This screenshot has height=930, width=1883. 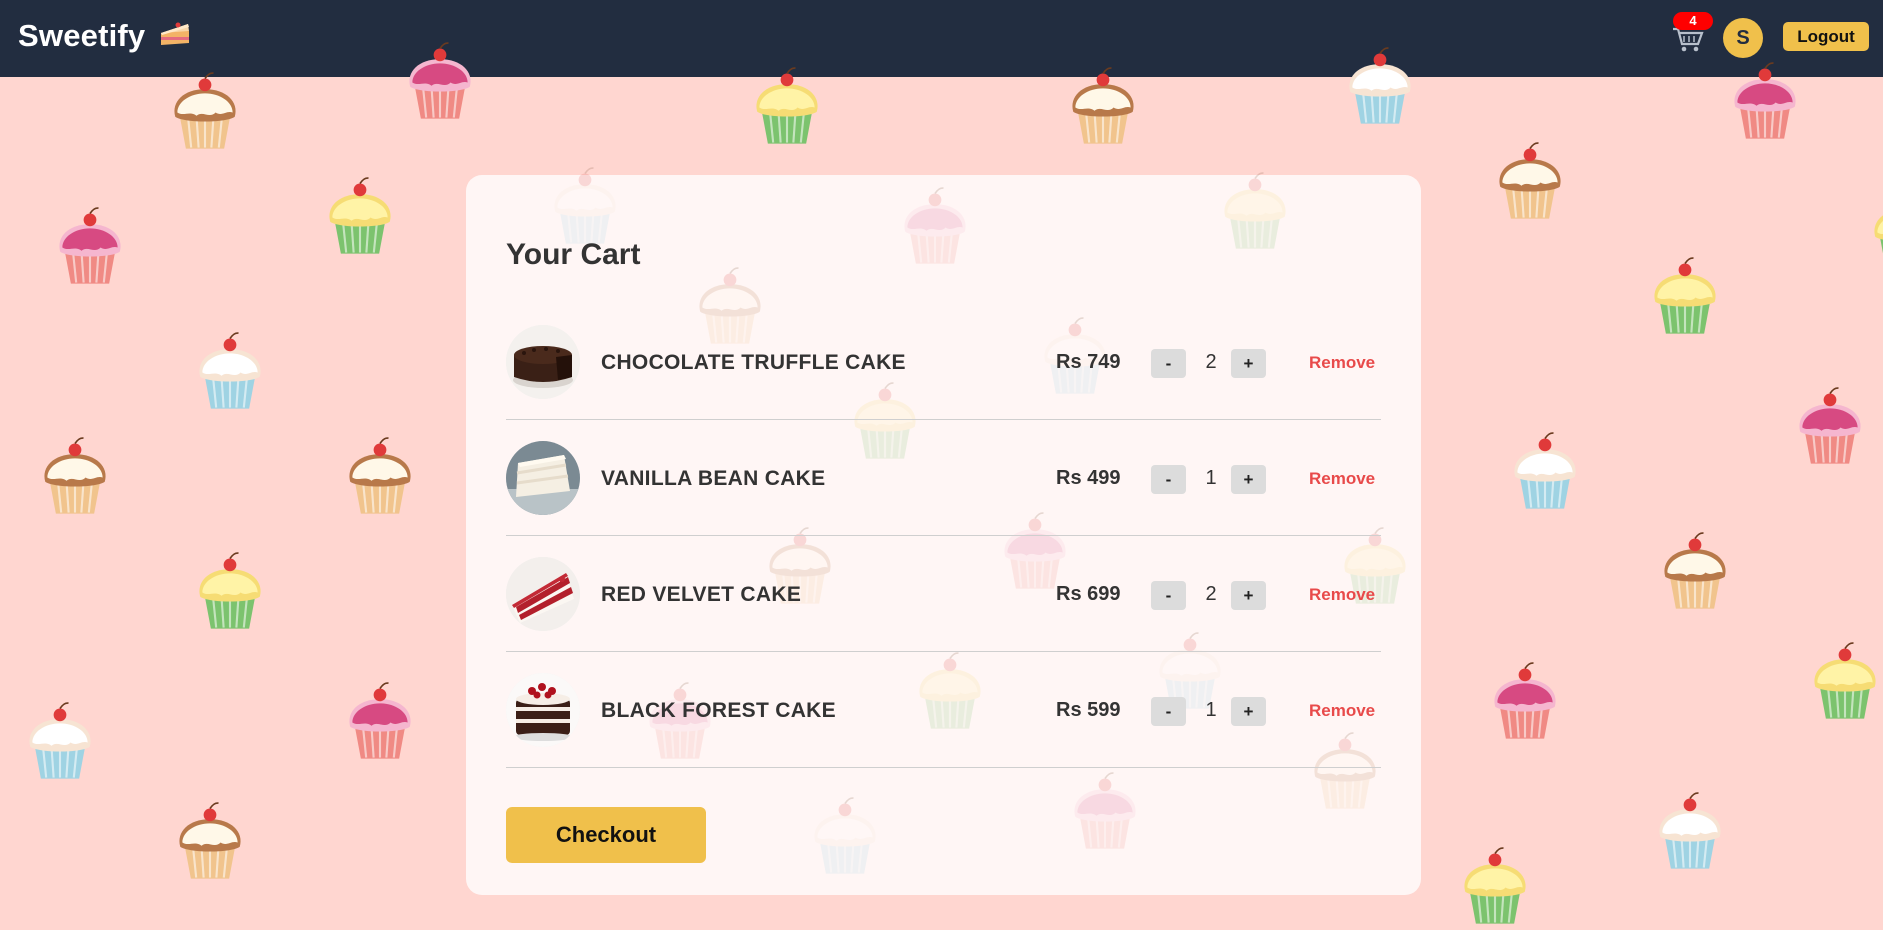 What do you see at coordinates (82, 35) in the screenshot?
I see `brand-name: Sweetify` at bounding box center [82, 35].